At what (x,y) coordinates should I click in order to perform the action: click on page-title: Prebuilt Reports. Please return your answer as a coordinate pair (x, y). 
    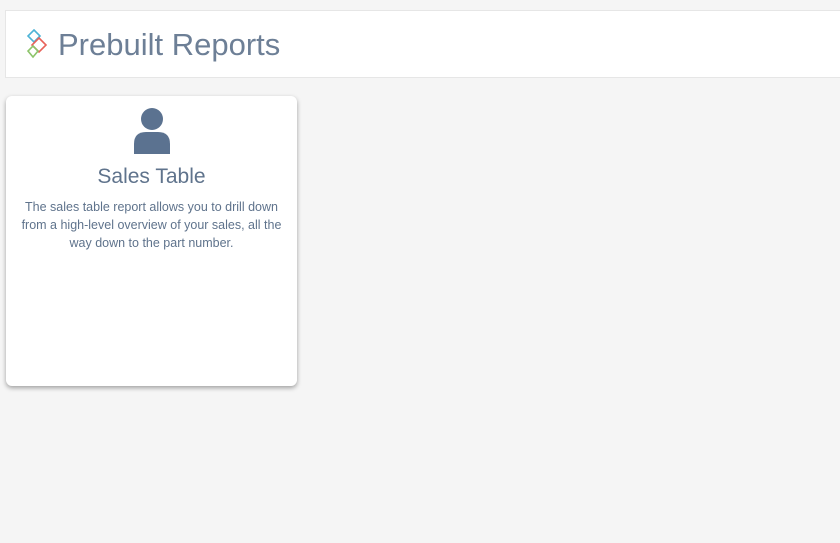
    Looking at the image, I should click on (169, 44).